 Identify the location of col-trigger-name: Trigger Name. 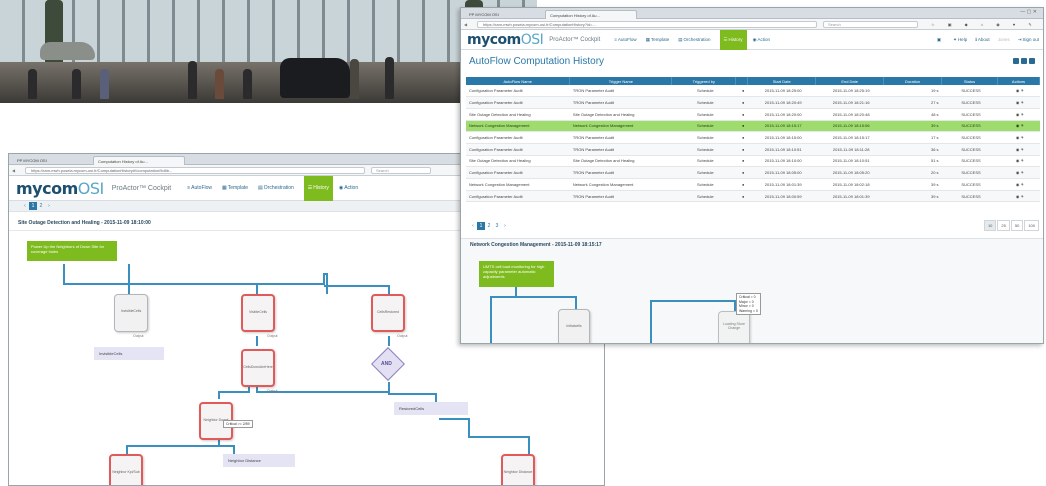
(621, 81).